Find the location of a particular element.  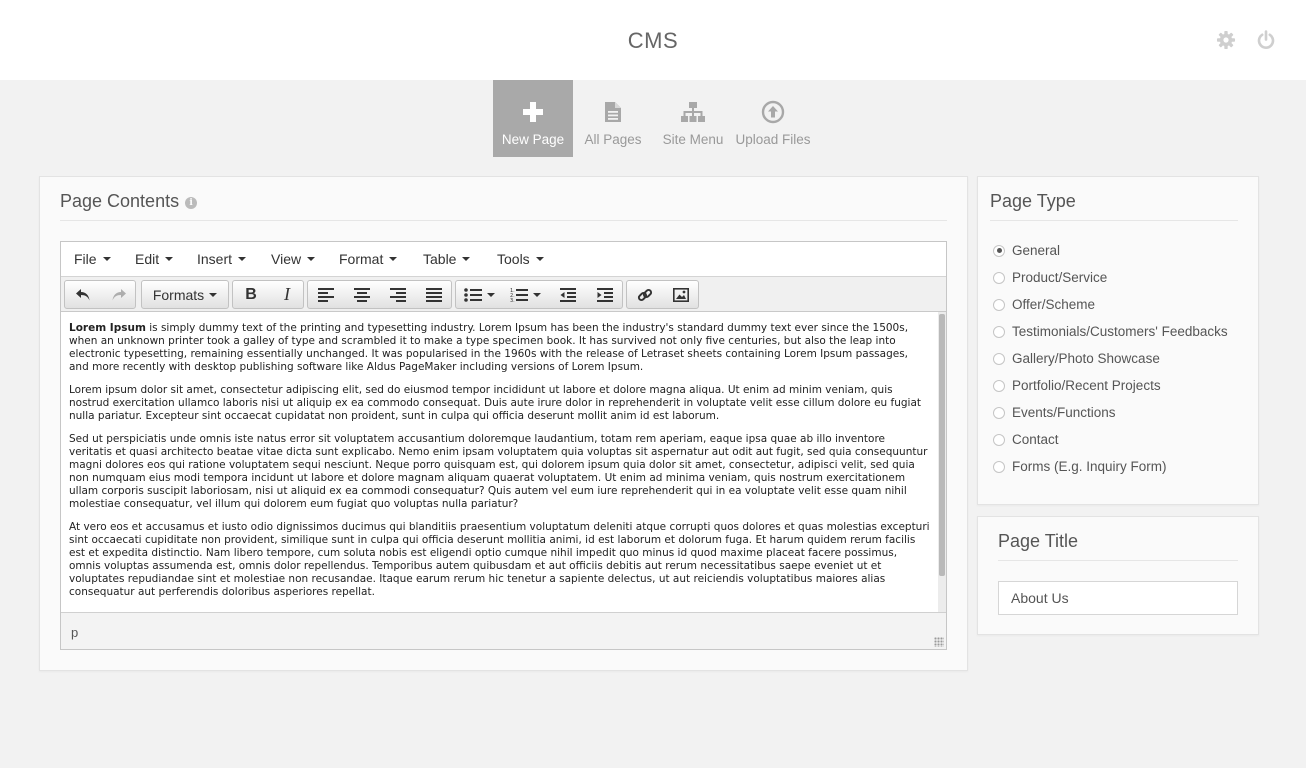

image-button is located at coordinates (681, 294).